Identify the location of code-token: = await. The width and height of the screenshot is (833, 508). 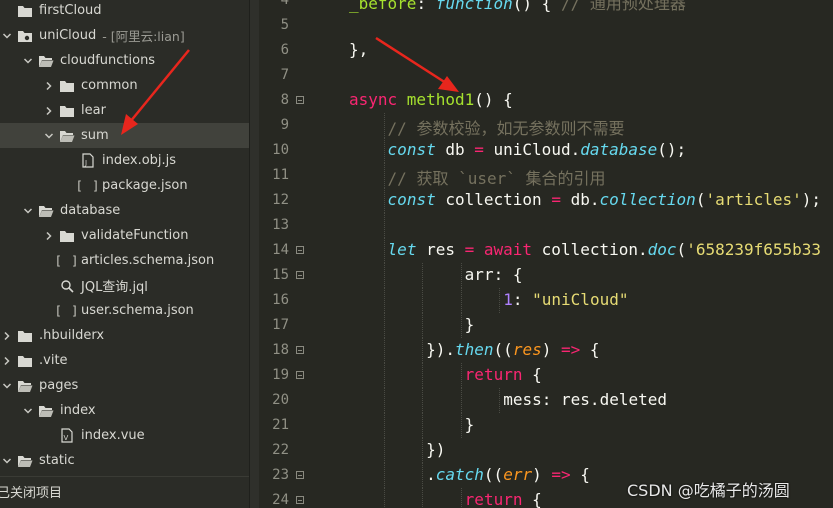
(503, 249).